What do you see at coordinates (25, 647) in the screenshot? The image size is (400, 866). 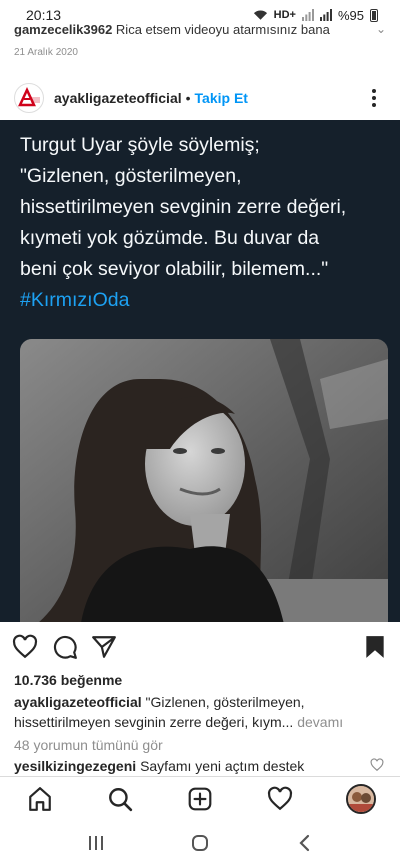 I see `heart-icon` at bounding box center [25, 647].